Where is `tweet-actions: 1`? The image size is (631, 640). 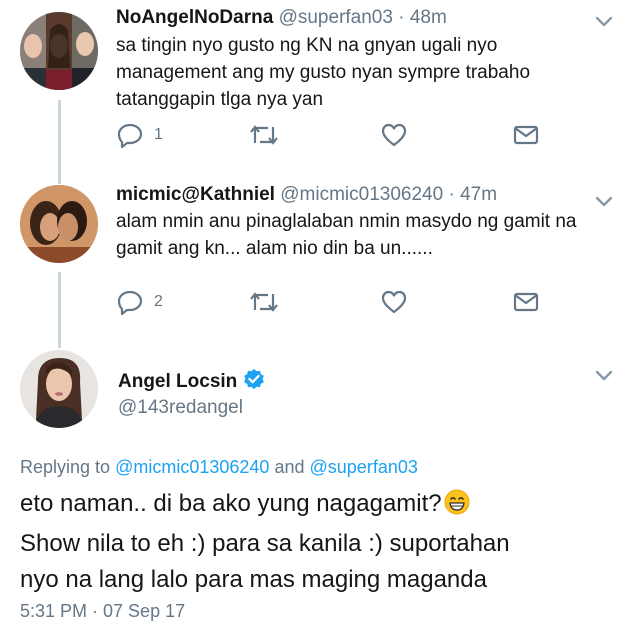
tweet-actions: 1 is located at coordinates (373, 135).